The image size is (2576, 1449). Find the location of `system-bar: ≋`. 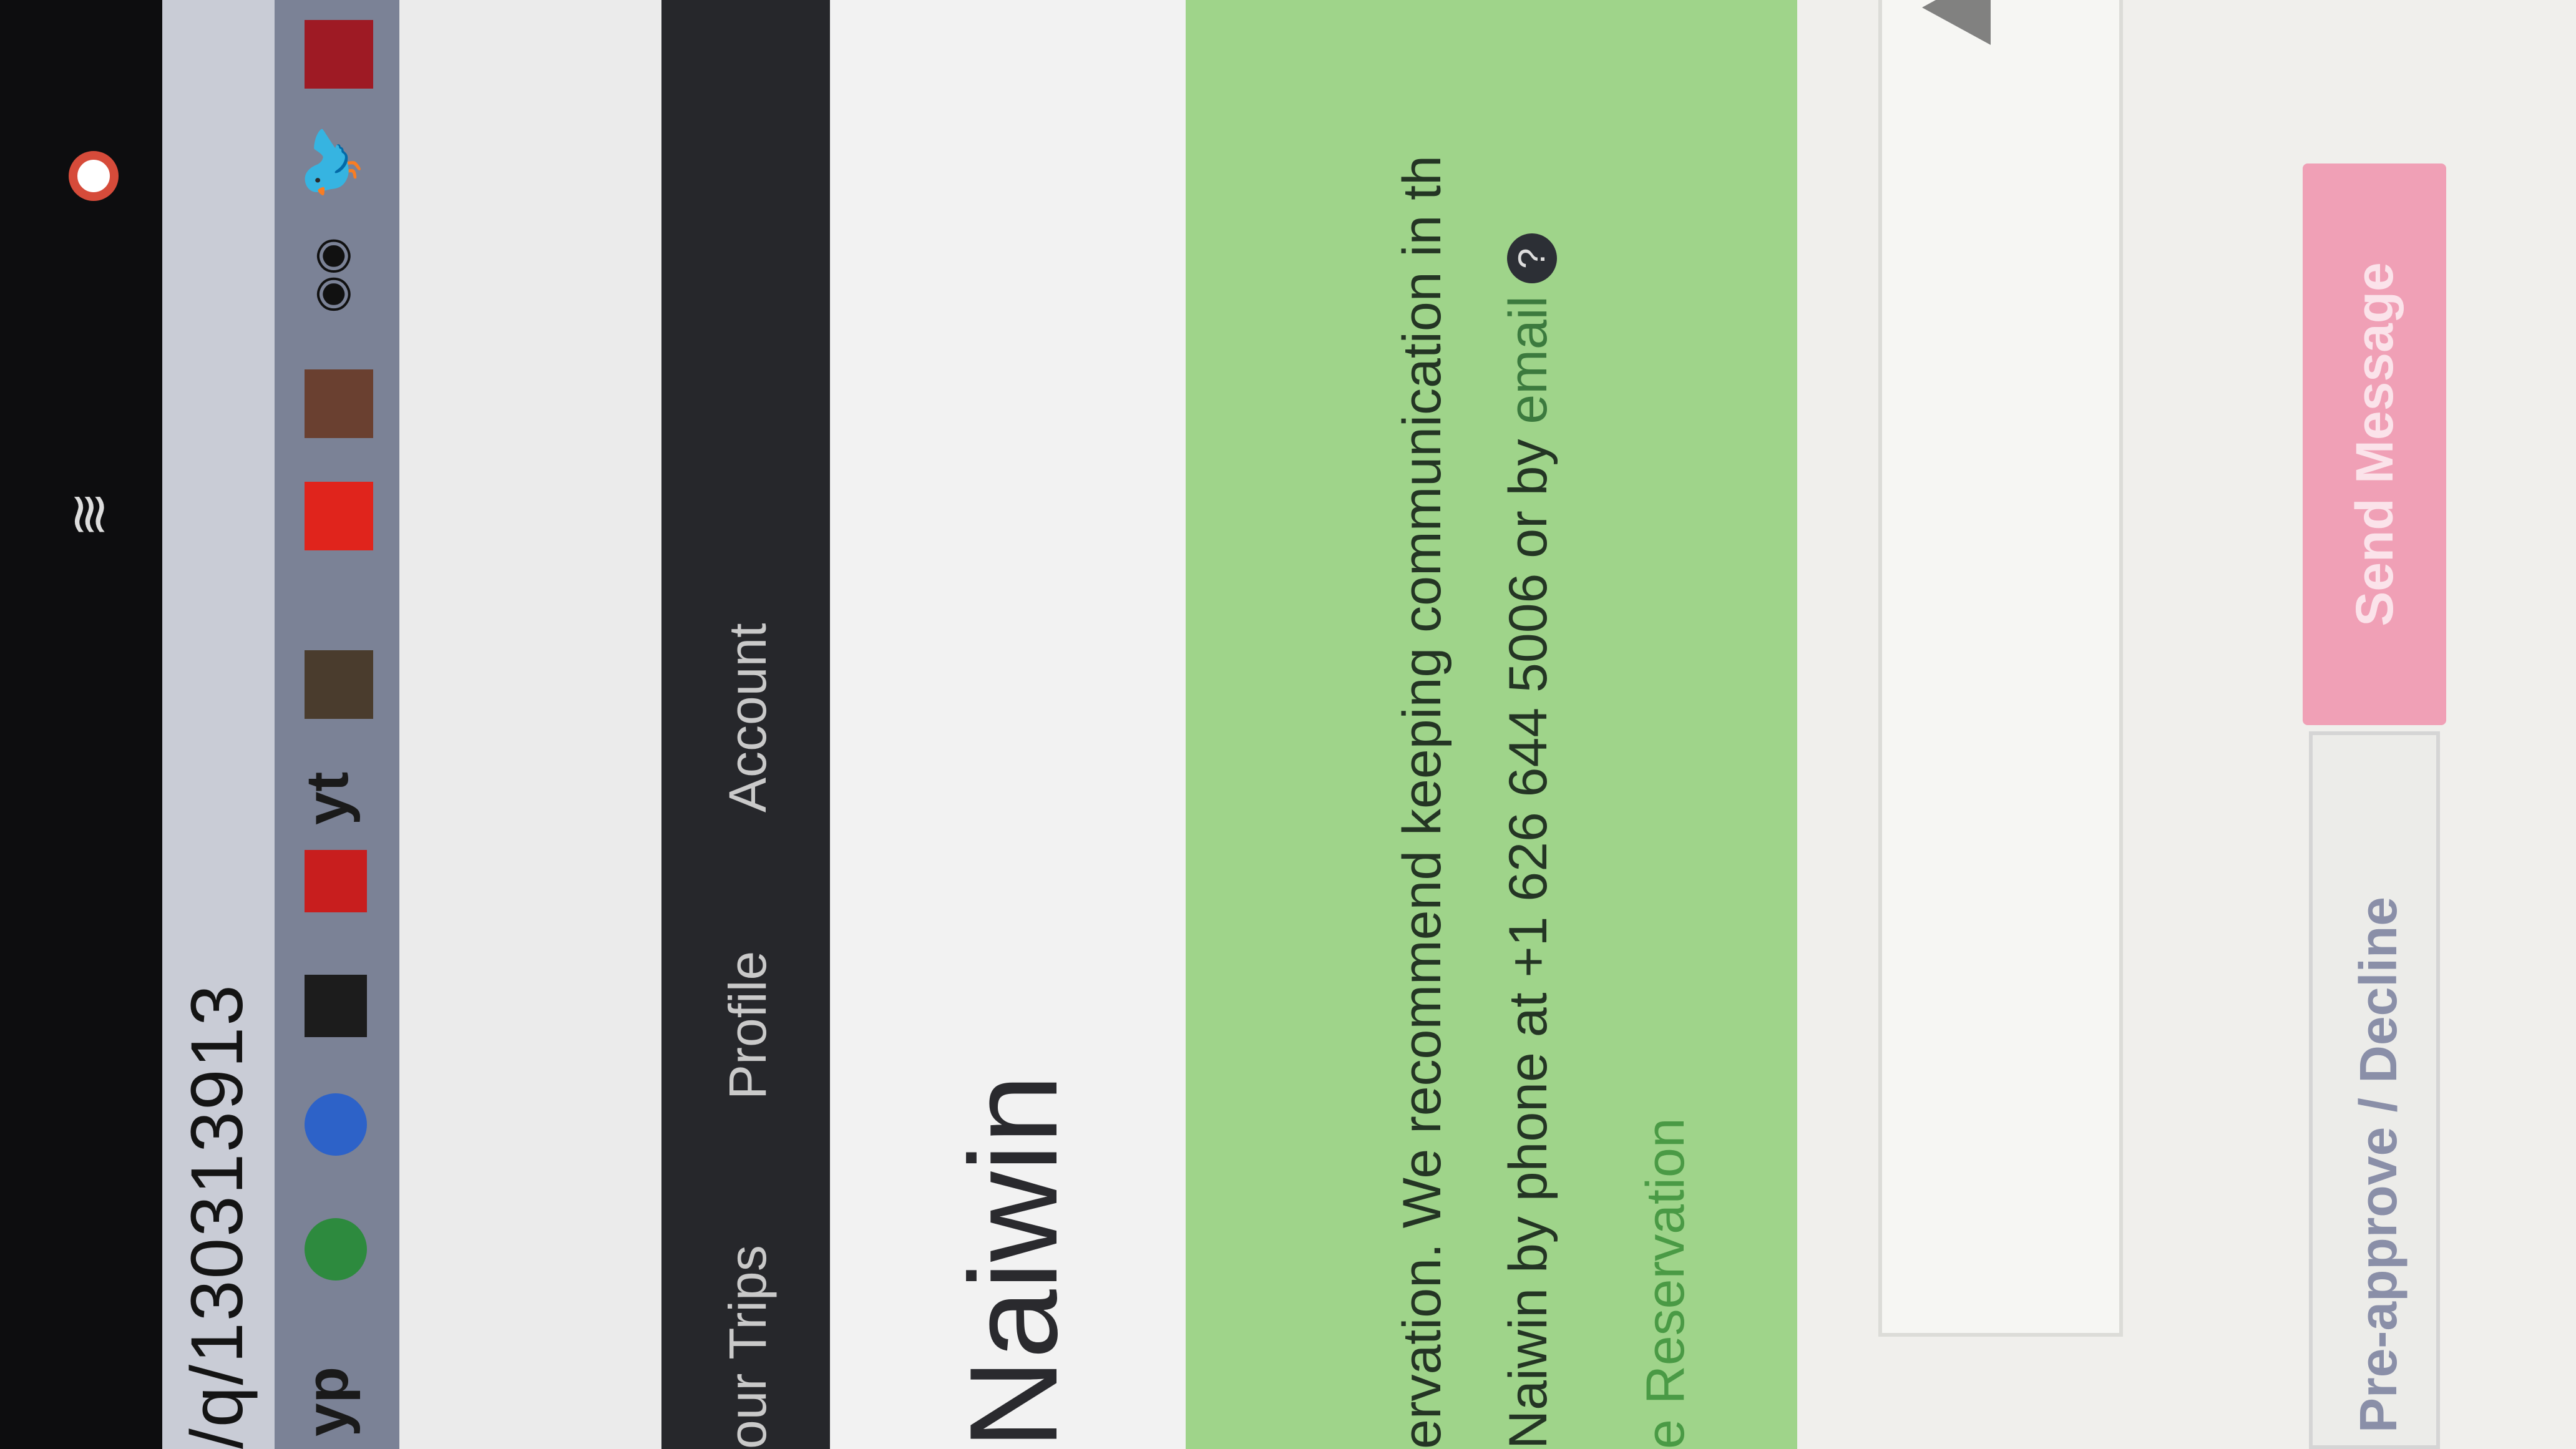

system-bar: ≋ is located at coordinates (81, 724).